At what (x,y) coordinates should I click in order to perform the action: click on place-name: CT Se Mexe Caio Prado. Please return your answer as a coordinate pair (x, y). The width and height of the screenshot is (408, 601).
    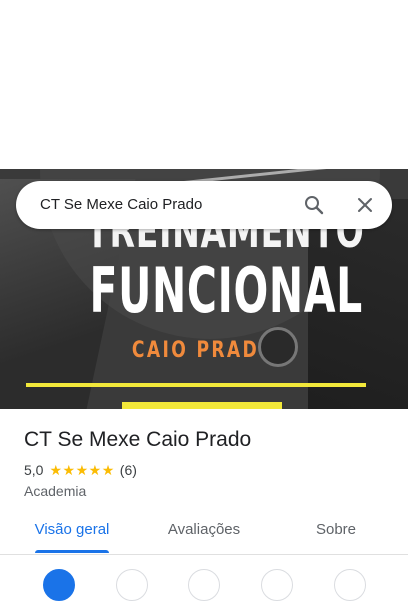
    Looking at the image, I should click on (138, 439).